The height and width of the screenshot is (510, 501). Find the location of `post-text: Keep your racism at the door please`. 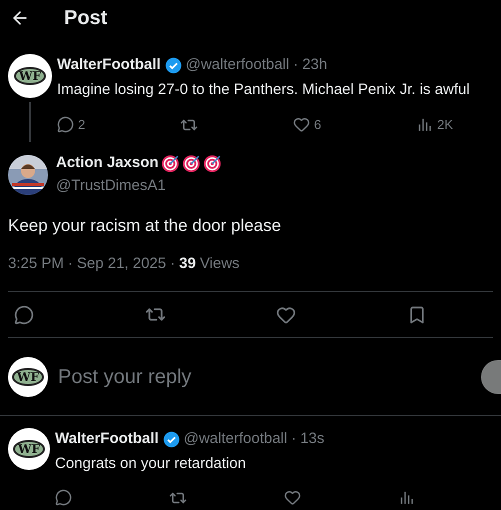

post-text: Keep your racism at the door please is located at coordinates (144, 226).